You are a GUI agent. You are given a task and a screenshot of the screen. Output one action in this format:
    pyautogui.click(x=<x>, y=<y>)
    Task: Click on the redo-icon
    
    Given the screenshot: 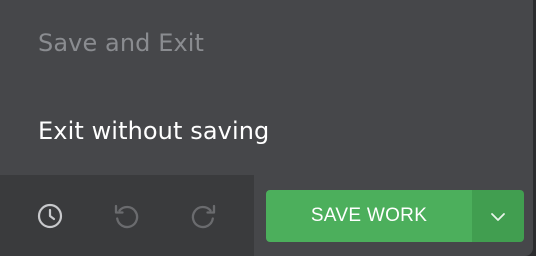 What is the action you would take?
    pyautogui.click(x=204, y=216)
    